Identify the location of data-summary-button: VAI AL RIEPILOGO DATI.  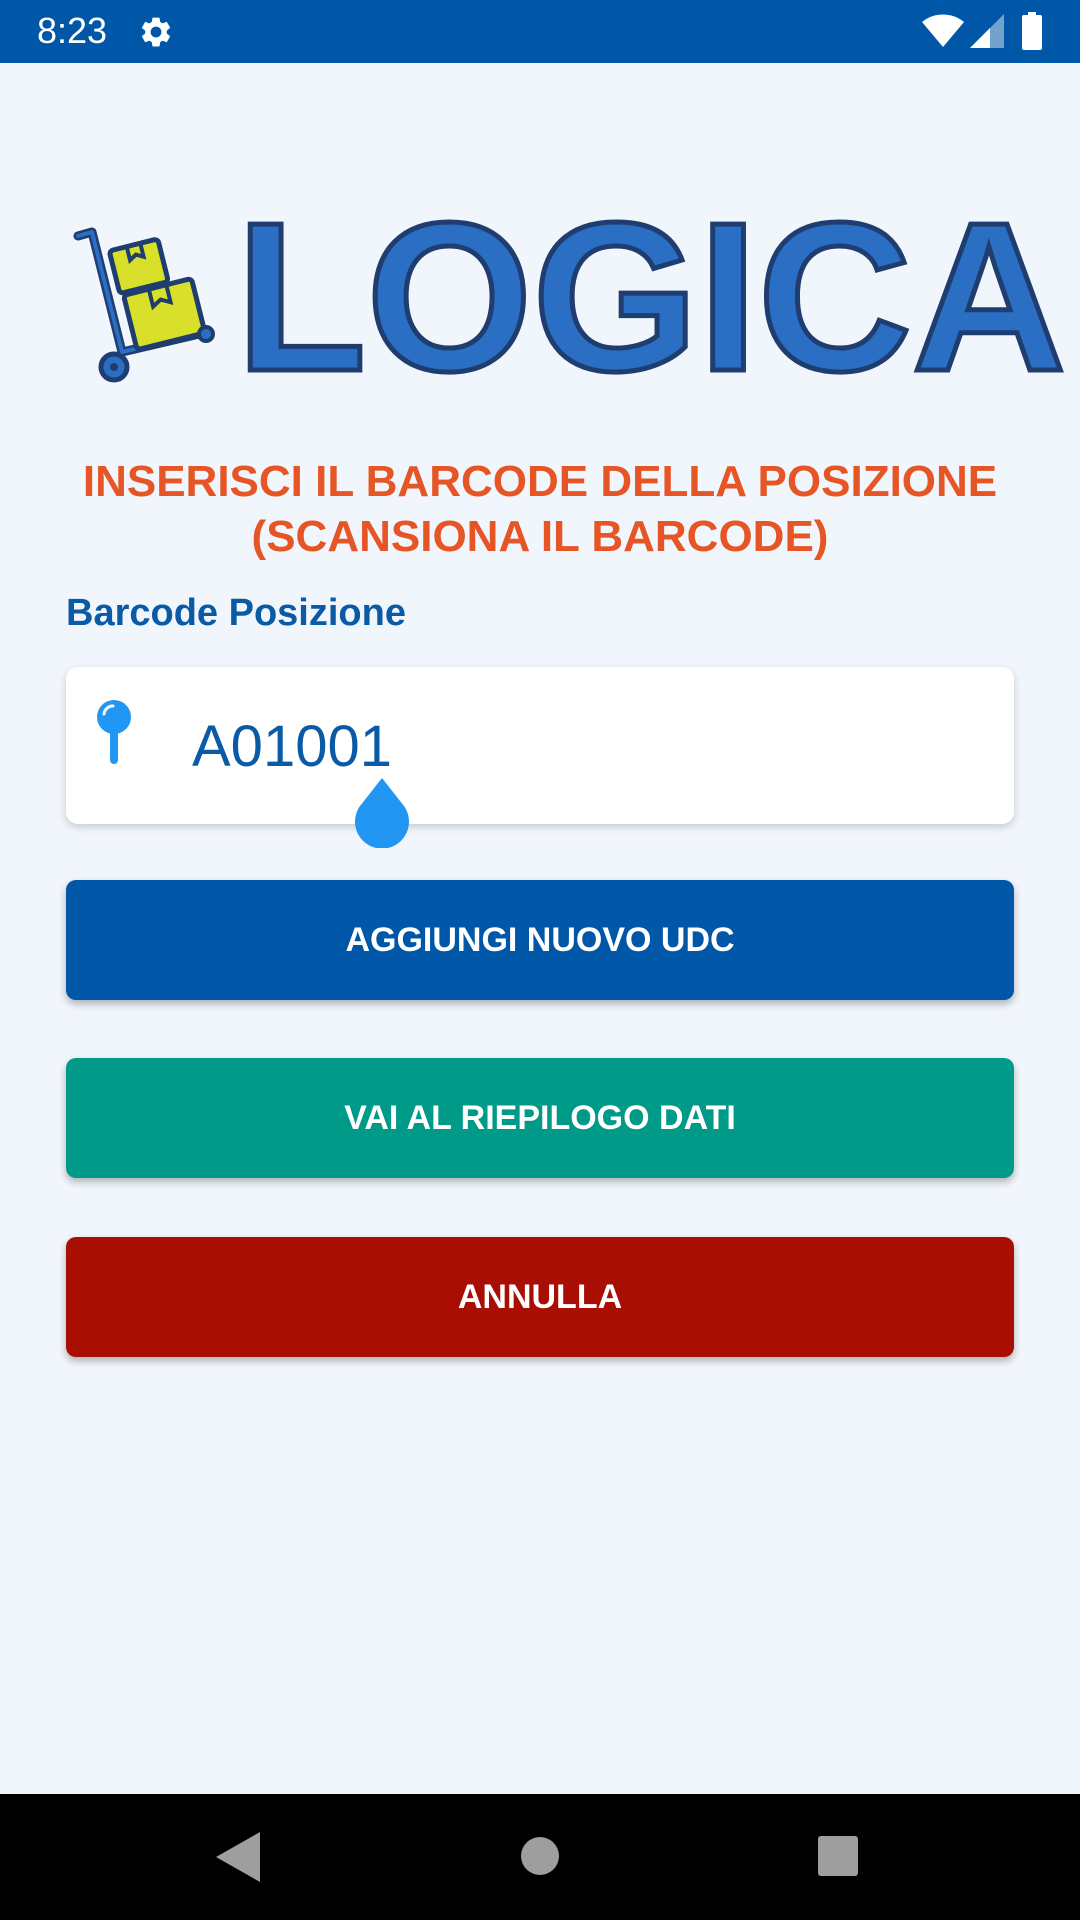
(540, 1118).